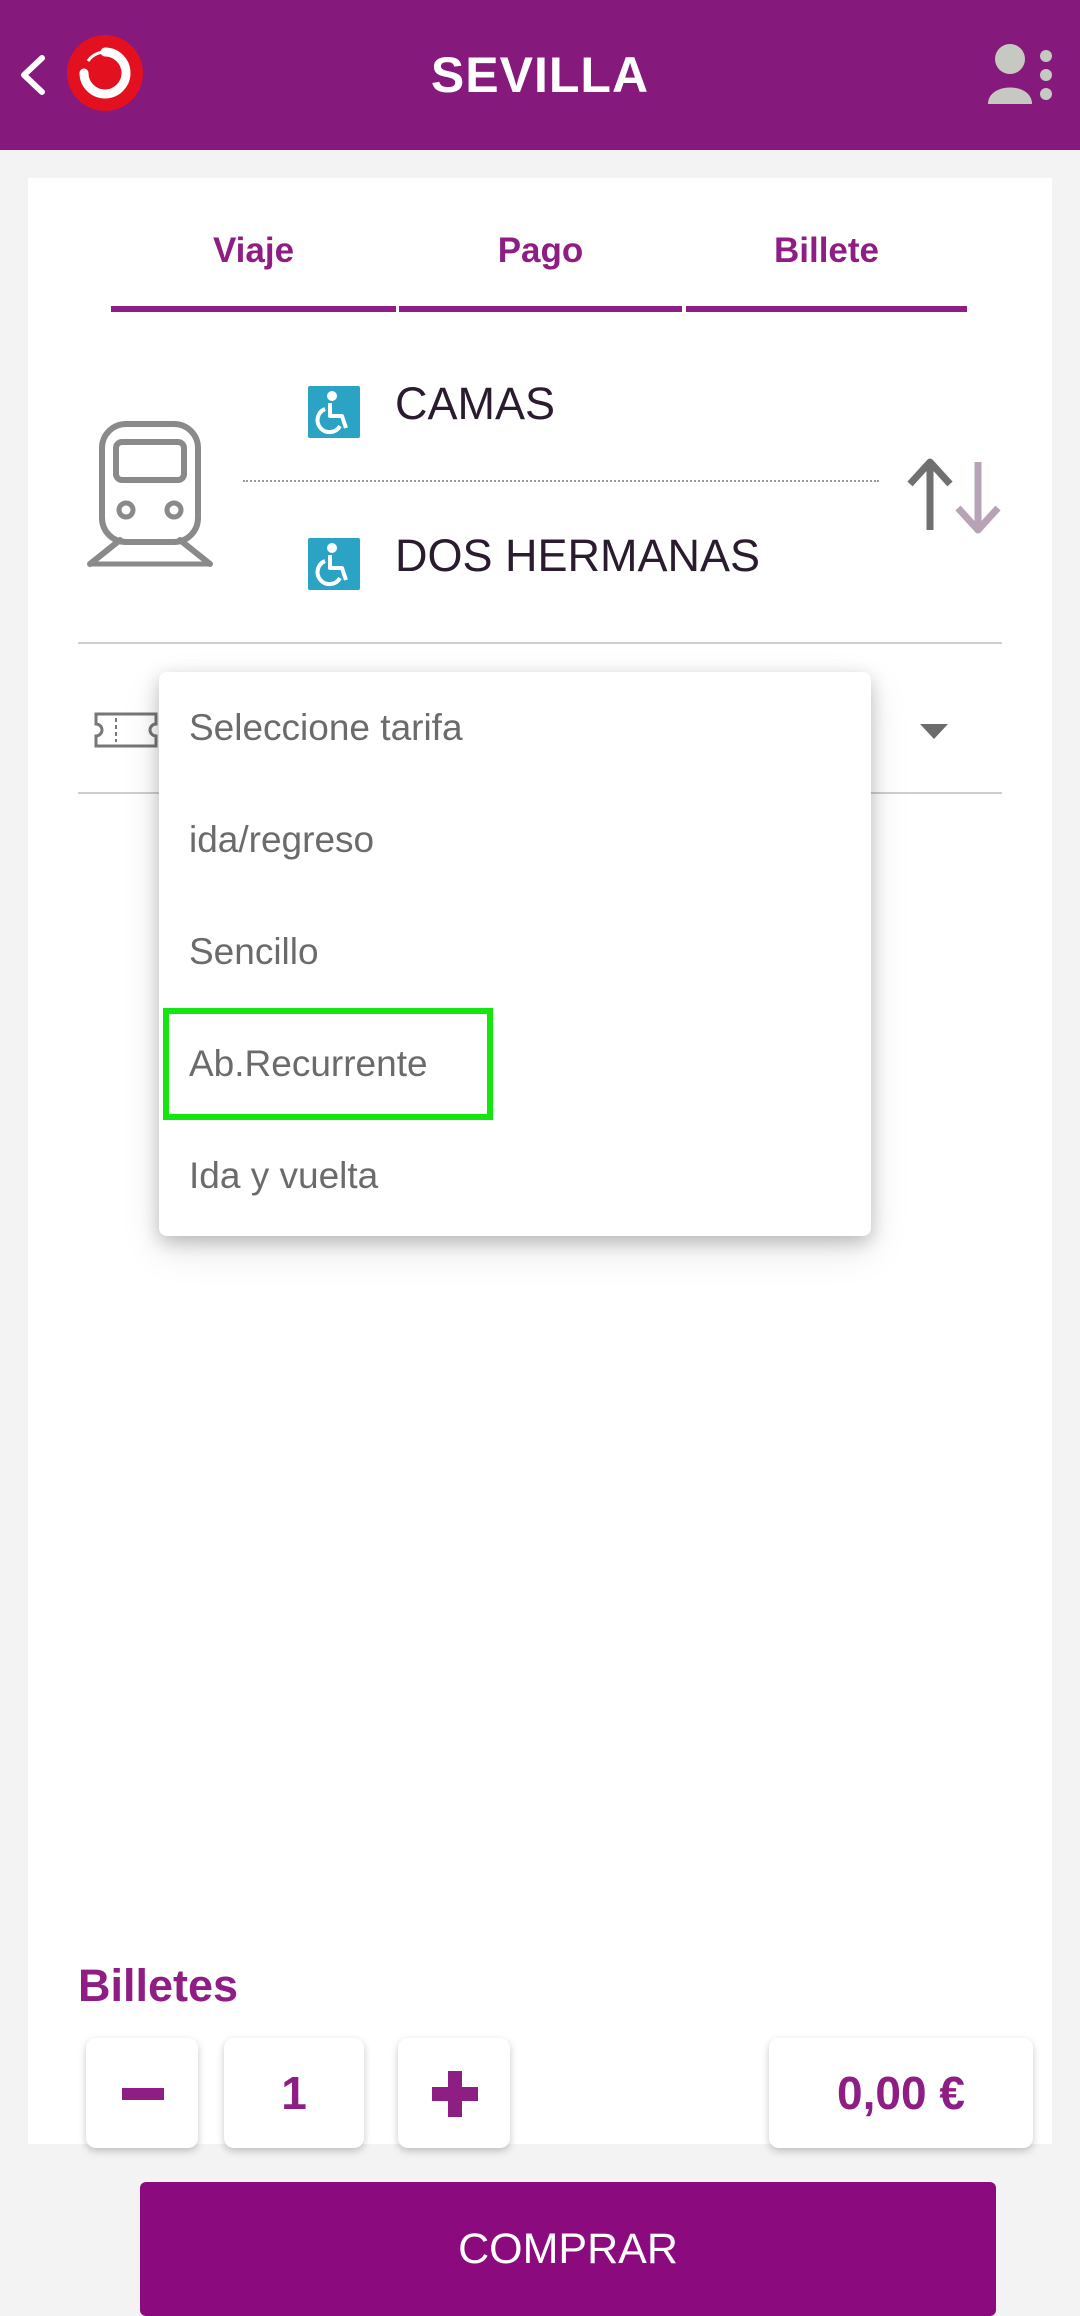  Describe the element at coordinates (901, 2093) in the screenshot. I see `total-price: 0,00 €` at that location.